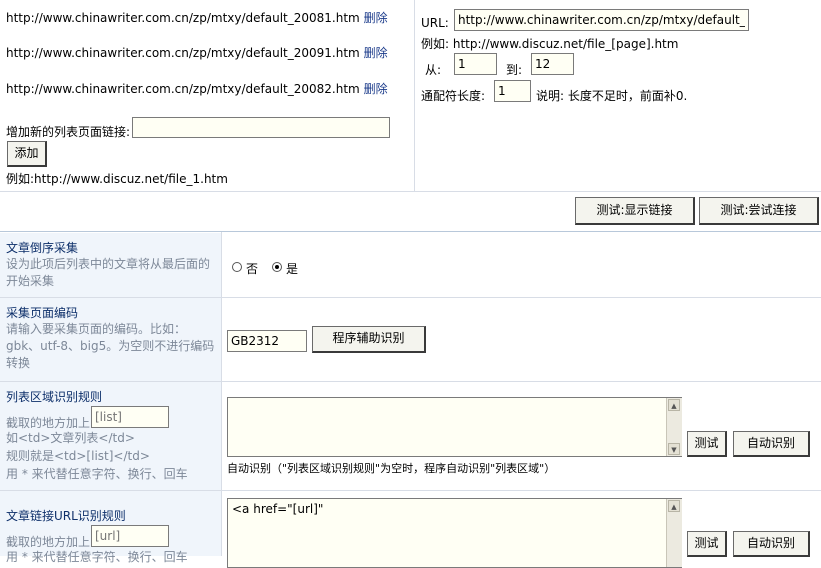 The width and height of the screenshot is (821, 568). Describe the element at coordinates (237, 267) in the screenshot. I see `reverse-no-radio` at that location.